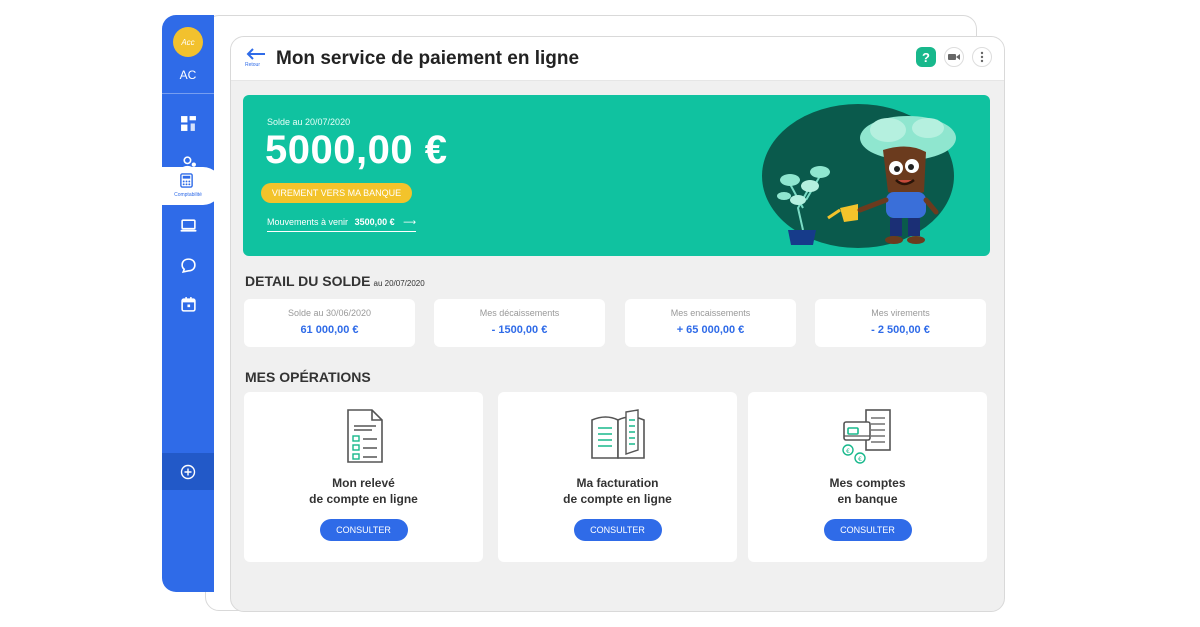 The width and height of the screenshot is (1200, 627). I want to click on operation-title-line1: Mes comptes, so click(867, 483).